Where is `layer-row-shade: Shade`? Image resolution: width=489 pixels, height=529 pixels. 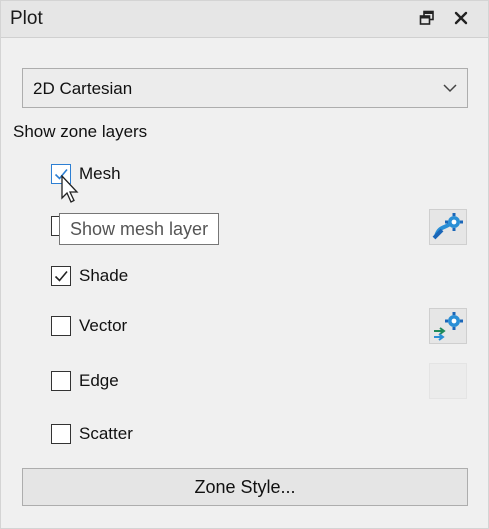 layer-row-shade: Shade is located at coordinates (89, 276).